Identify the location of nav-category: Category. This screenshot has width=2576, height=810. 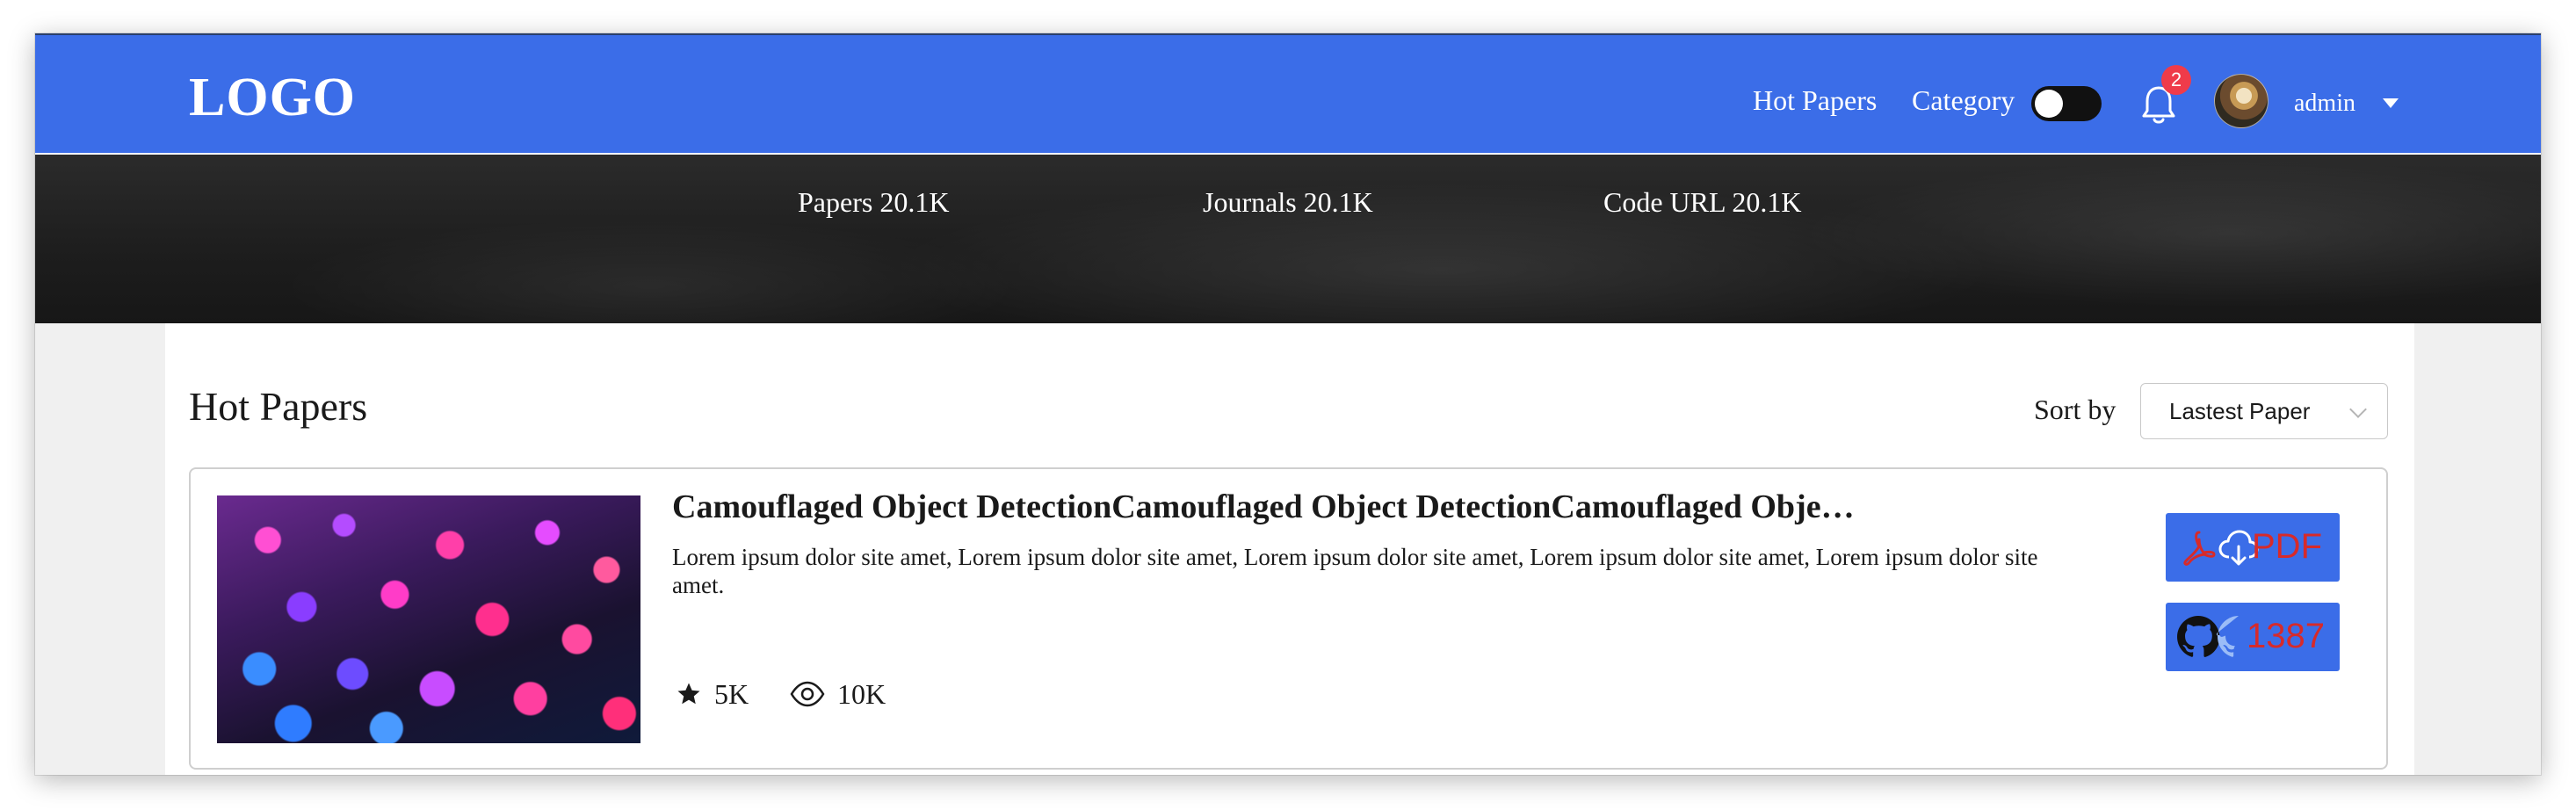
(1963, 100).